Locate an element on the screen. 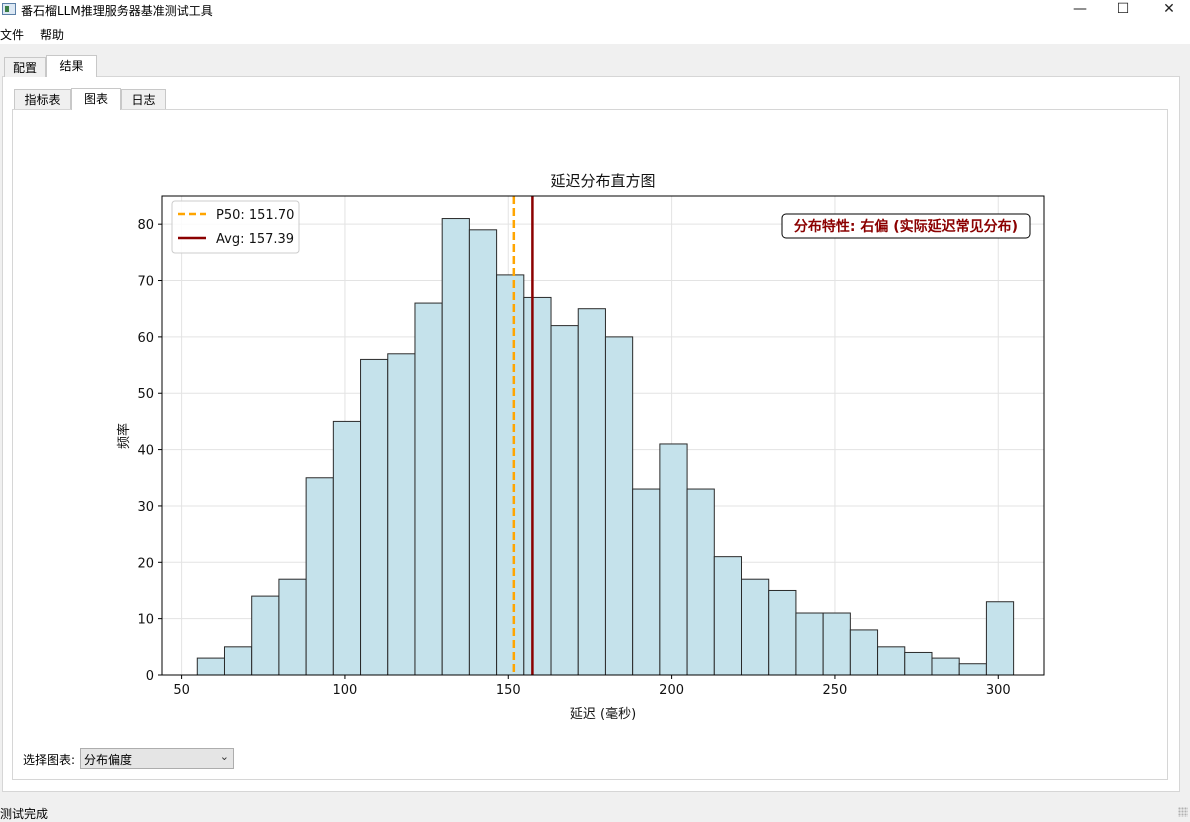 The image size is (1190, 822). menu-help: 帮助 is located at coordinates (52, 34).